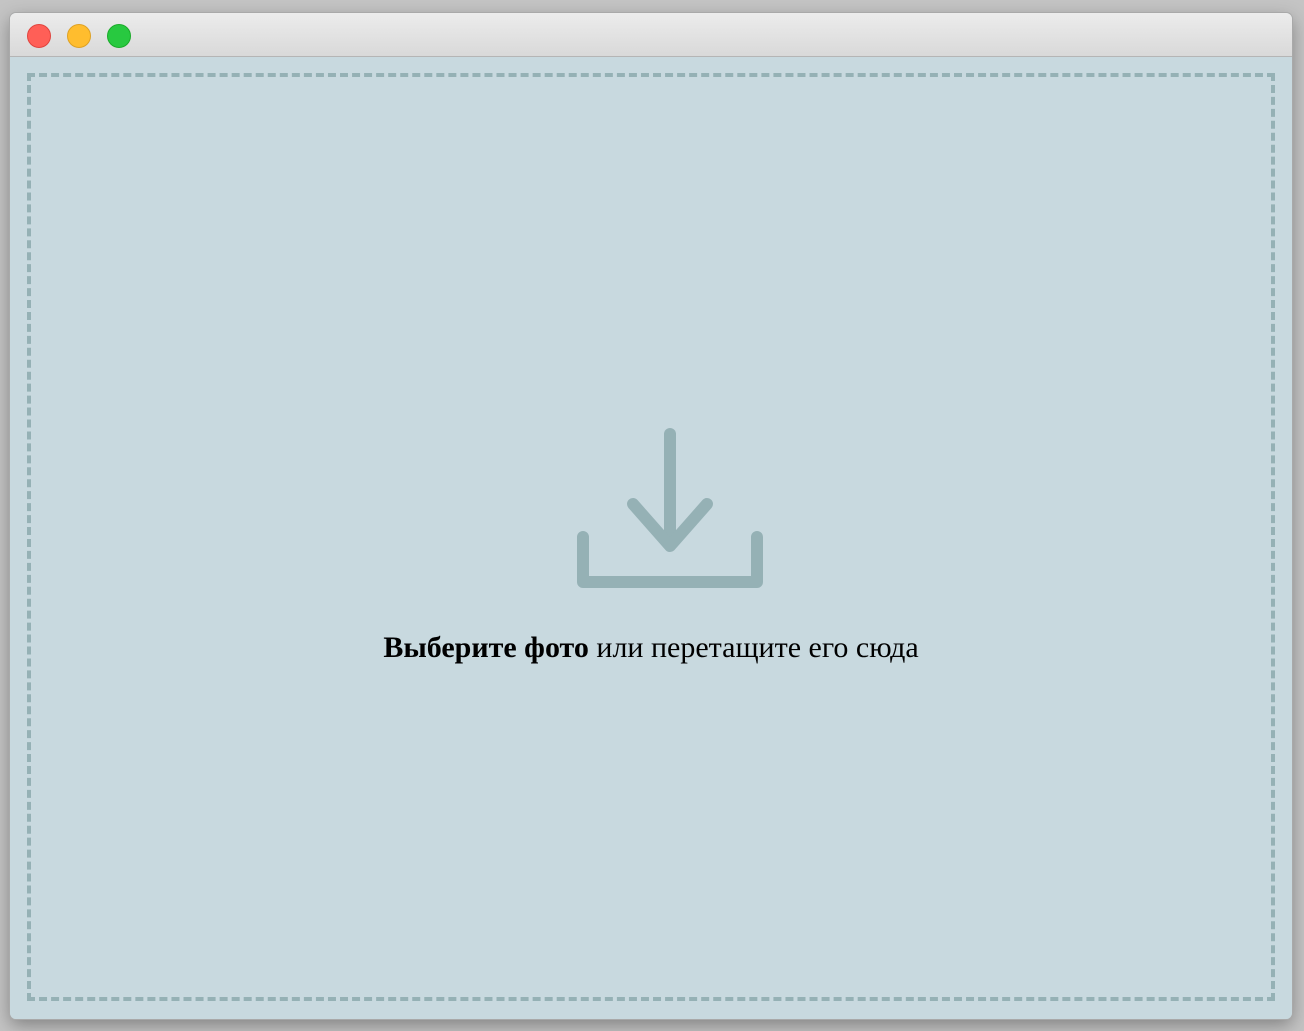 The height and width of the screenshot is (1031, 1304). I want to click on close-button, so click(39, 36).